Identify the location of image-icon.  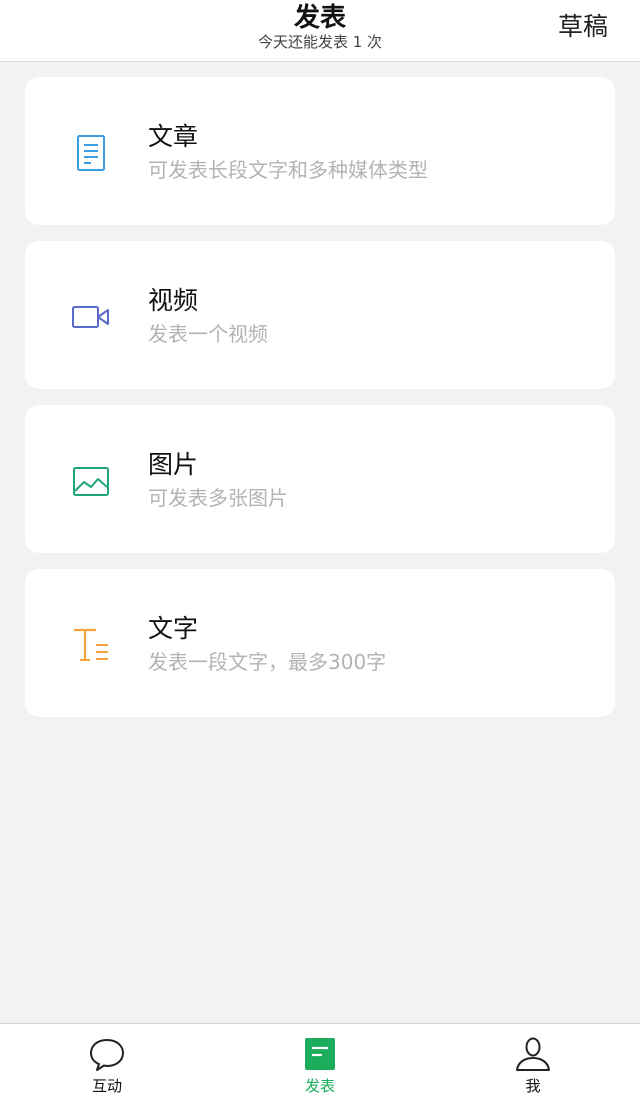
(91, 481).